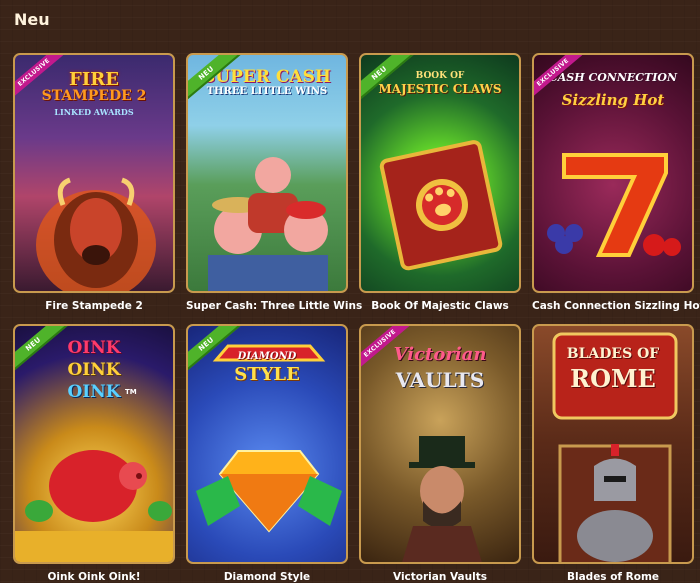  What do you see at coordinates (267, 444) in the screenshot?
I see `game-thumbnail: DIAMOND STYLE NEU` at bounding box center [267, 444].